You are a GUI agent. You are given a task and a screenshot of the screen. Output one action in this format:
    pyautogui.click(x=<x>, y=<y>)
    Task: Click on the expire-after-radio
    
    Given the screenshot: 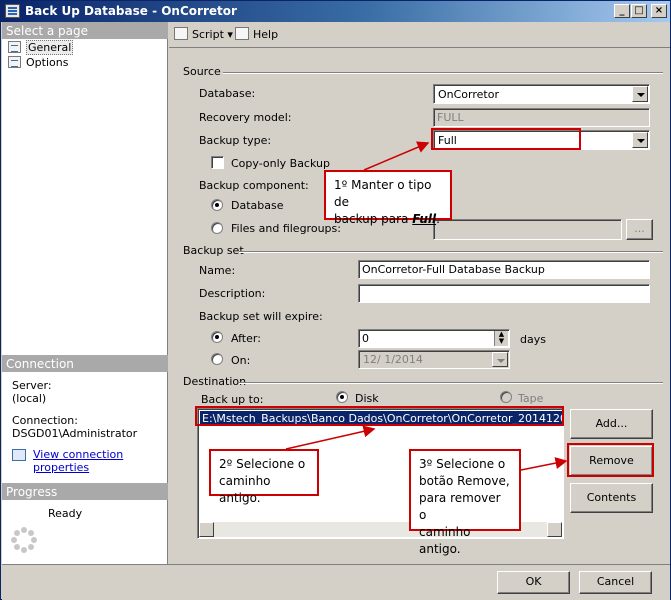 What is the action you would take?
    pyautogui.click(x=217, y=337)
    